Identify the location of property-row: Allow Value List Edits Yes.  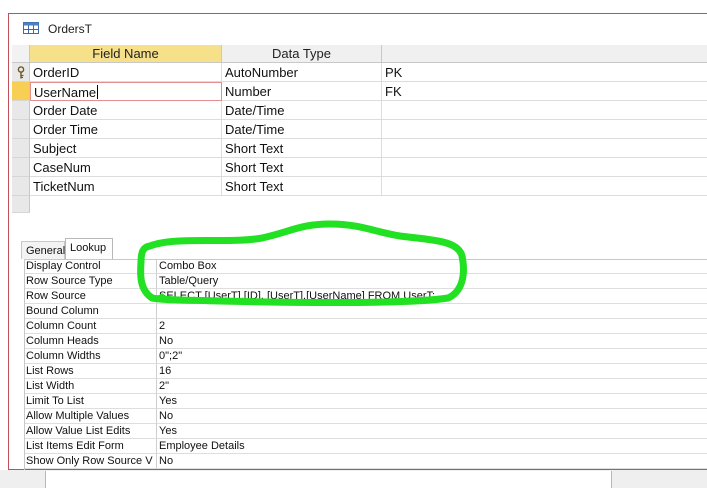
(365, 431).